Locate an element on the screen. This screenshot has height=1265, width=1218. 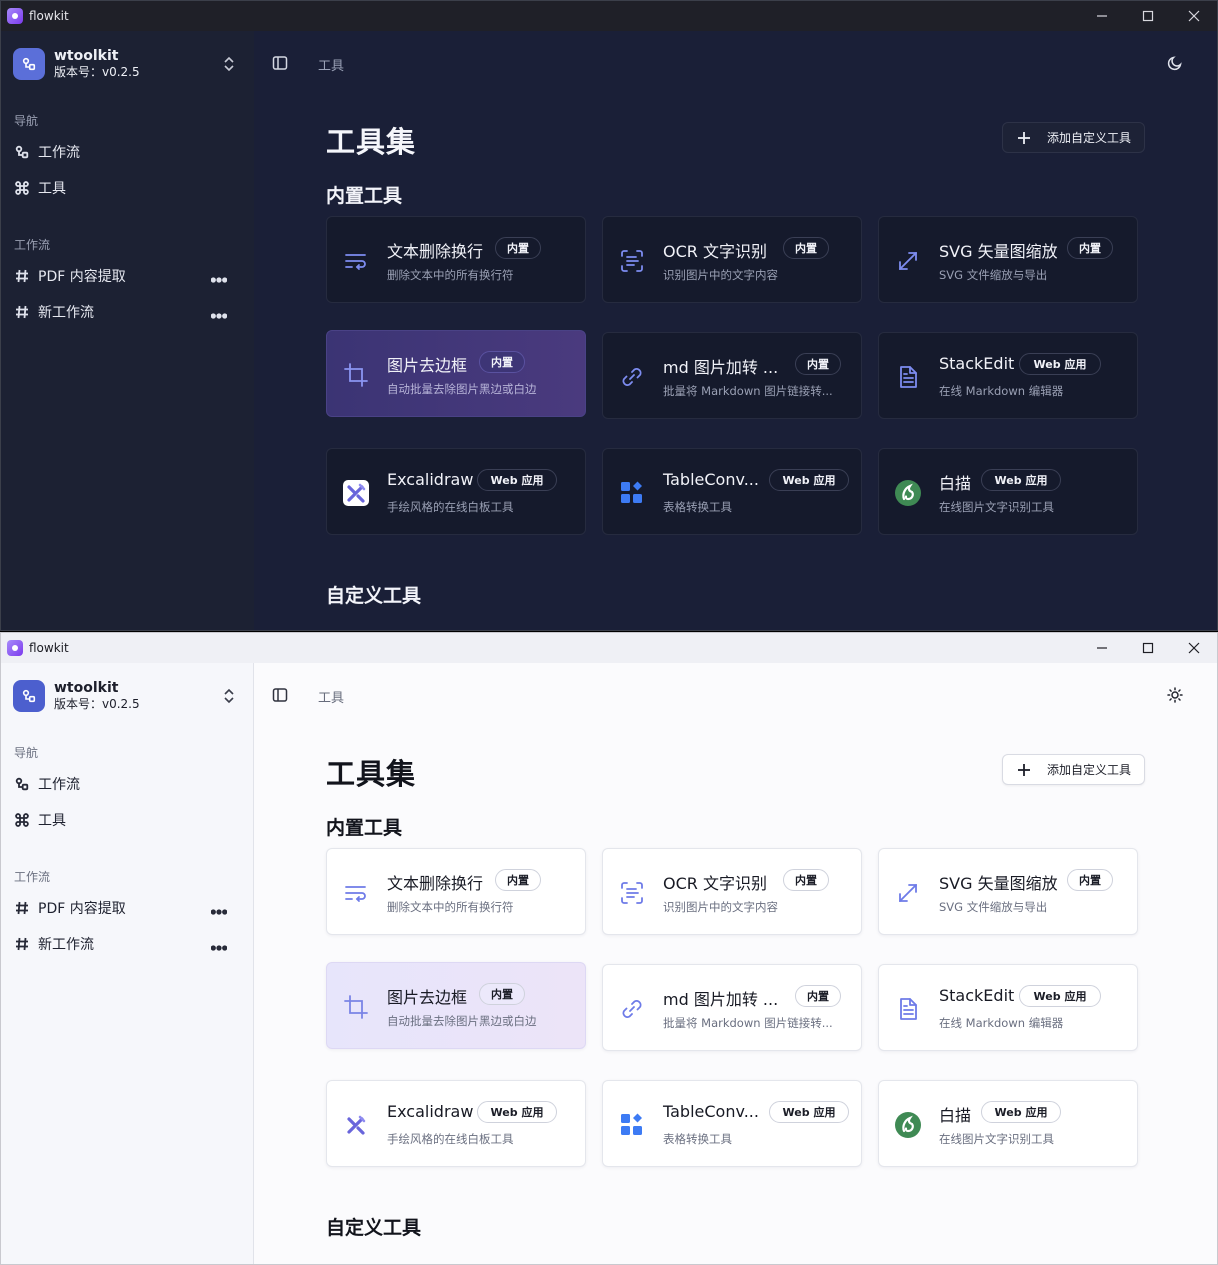
resize-icon is located at coordinates (908, 261).